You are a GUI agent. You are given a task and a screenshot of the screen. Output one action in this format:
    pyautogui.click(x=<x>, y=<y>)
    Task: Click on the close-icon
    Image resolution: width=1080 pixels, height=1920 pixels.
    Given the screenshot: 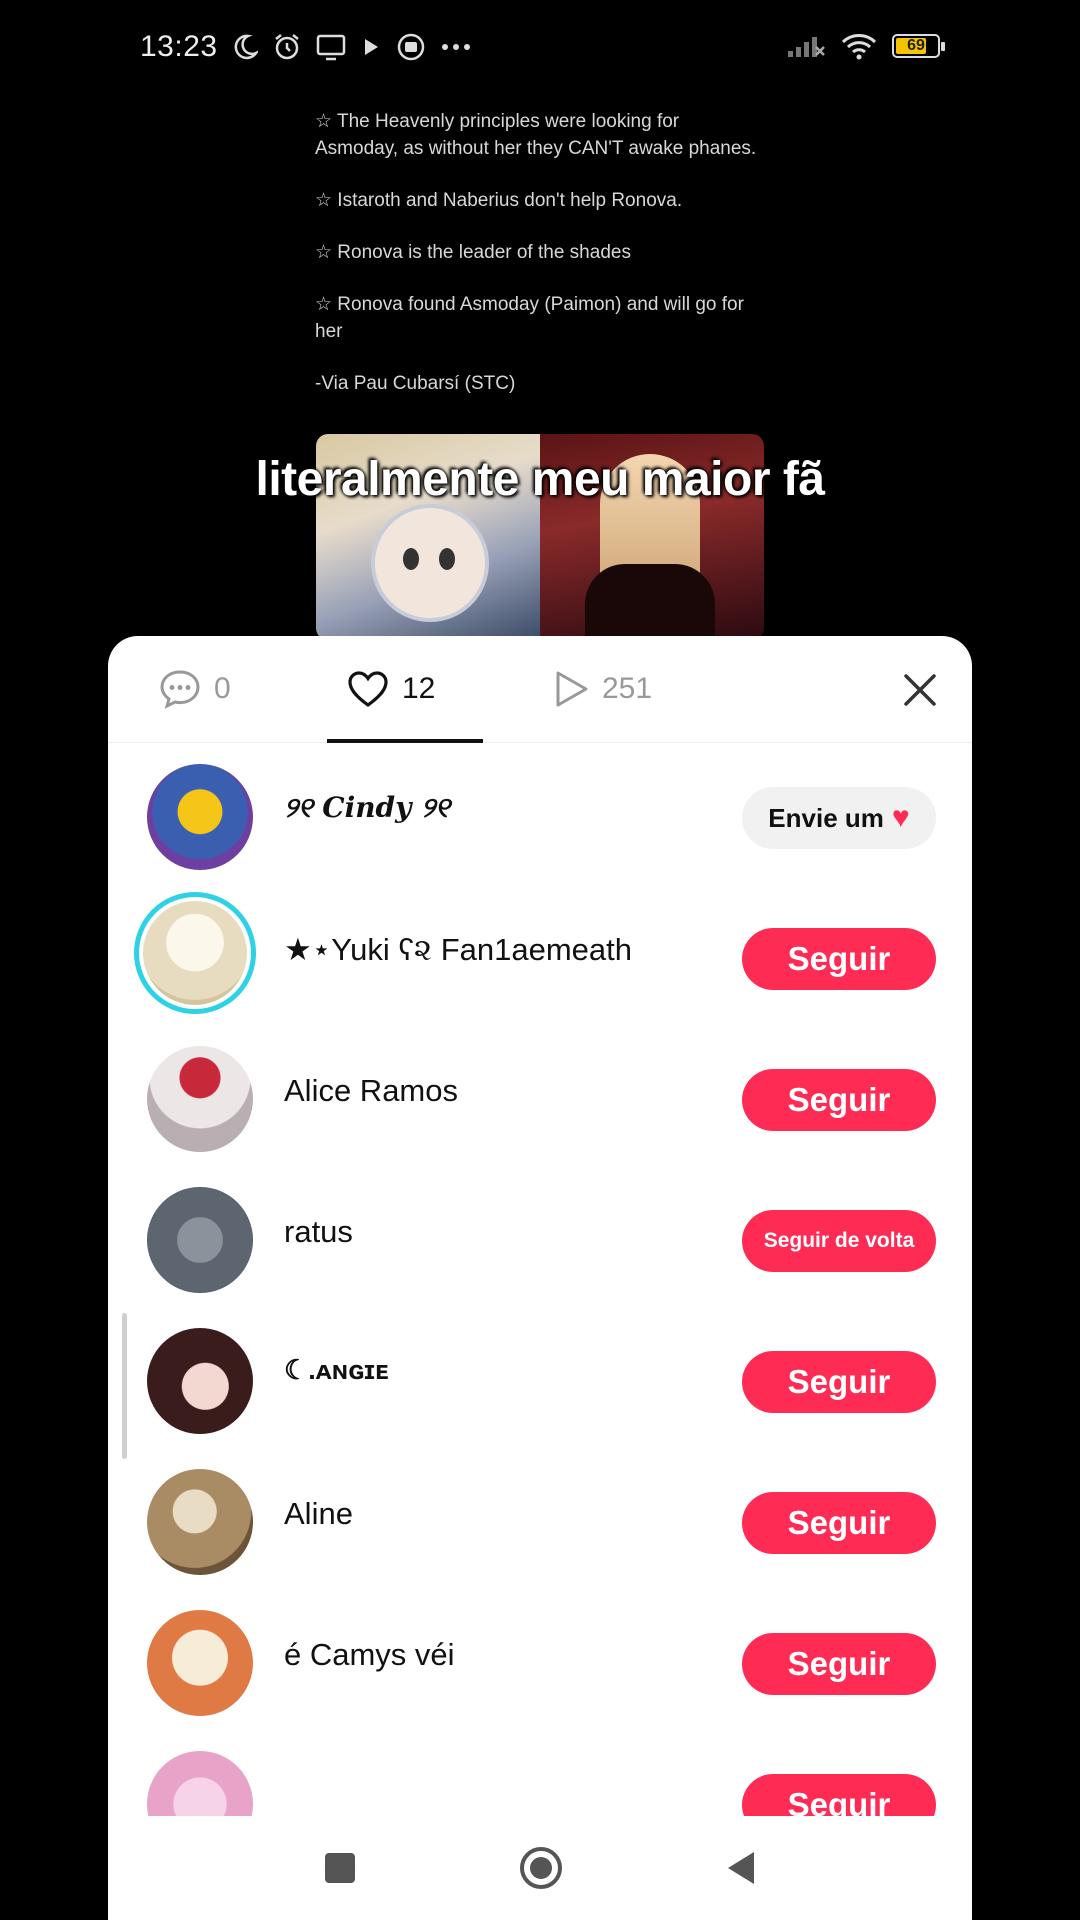 What is the action you would take?
    pyautogui.click(x=920, y=690)
    